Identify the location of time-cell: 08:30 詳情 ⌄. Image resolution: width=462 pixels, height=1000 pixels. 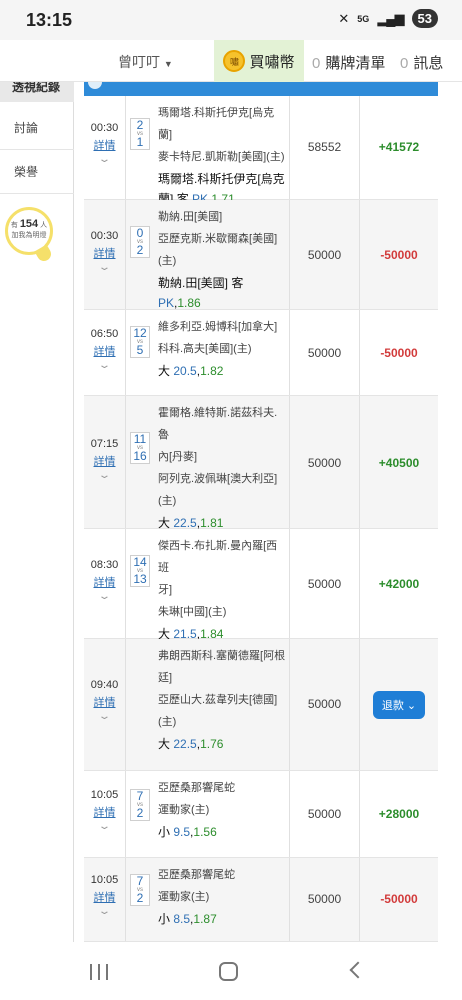
(105, 583).